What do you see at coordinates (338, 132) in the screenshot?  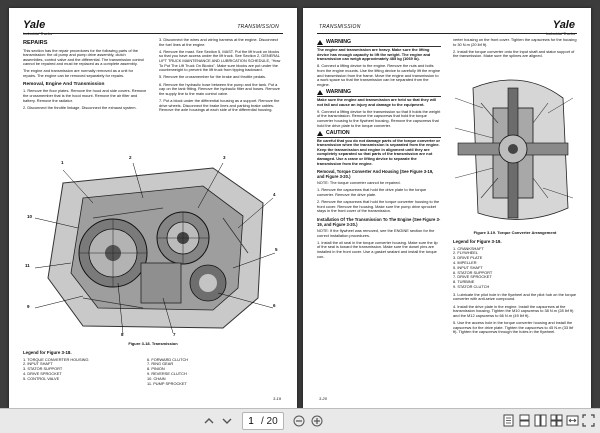 I see `caution-label: CAUTION` at bounding box center [338, 132].